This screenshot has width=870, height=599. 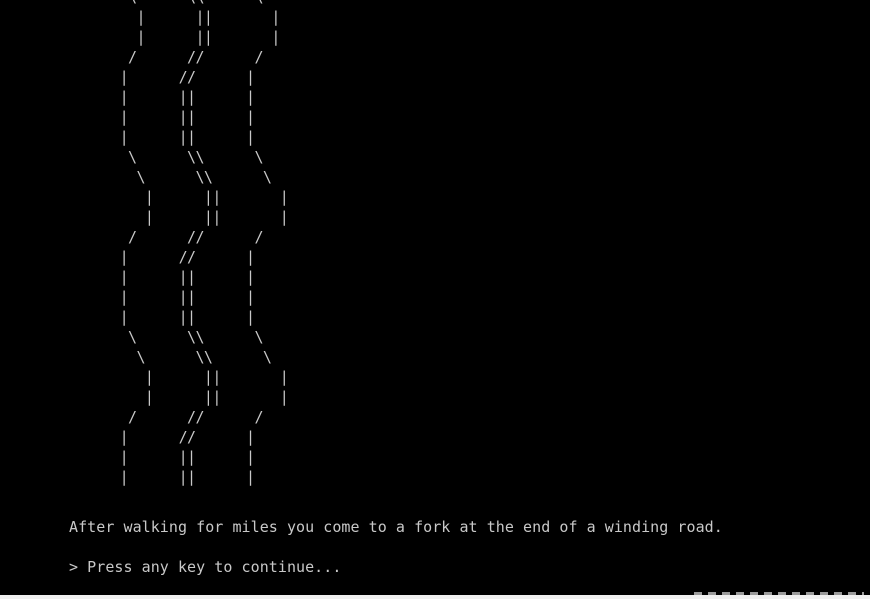 I want to click on window-bottom-edge, so click(x=435, y=597).